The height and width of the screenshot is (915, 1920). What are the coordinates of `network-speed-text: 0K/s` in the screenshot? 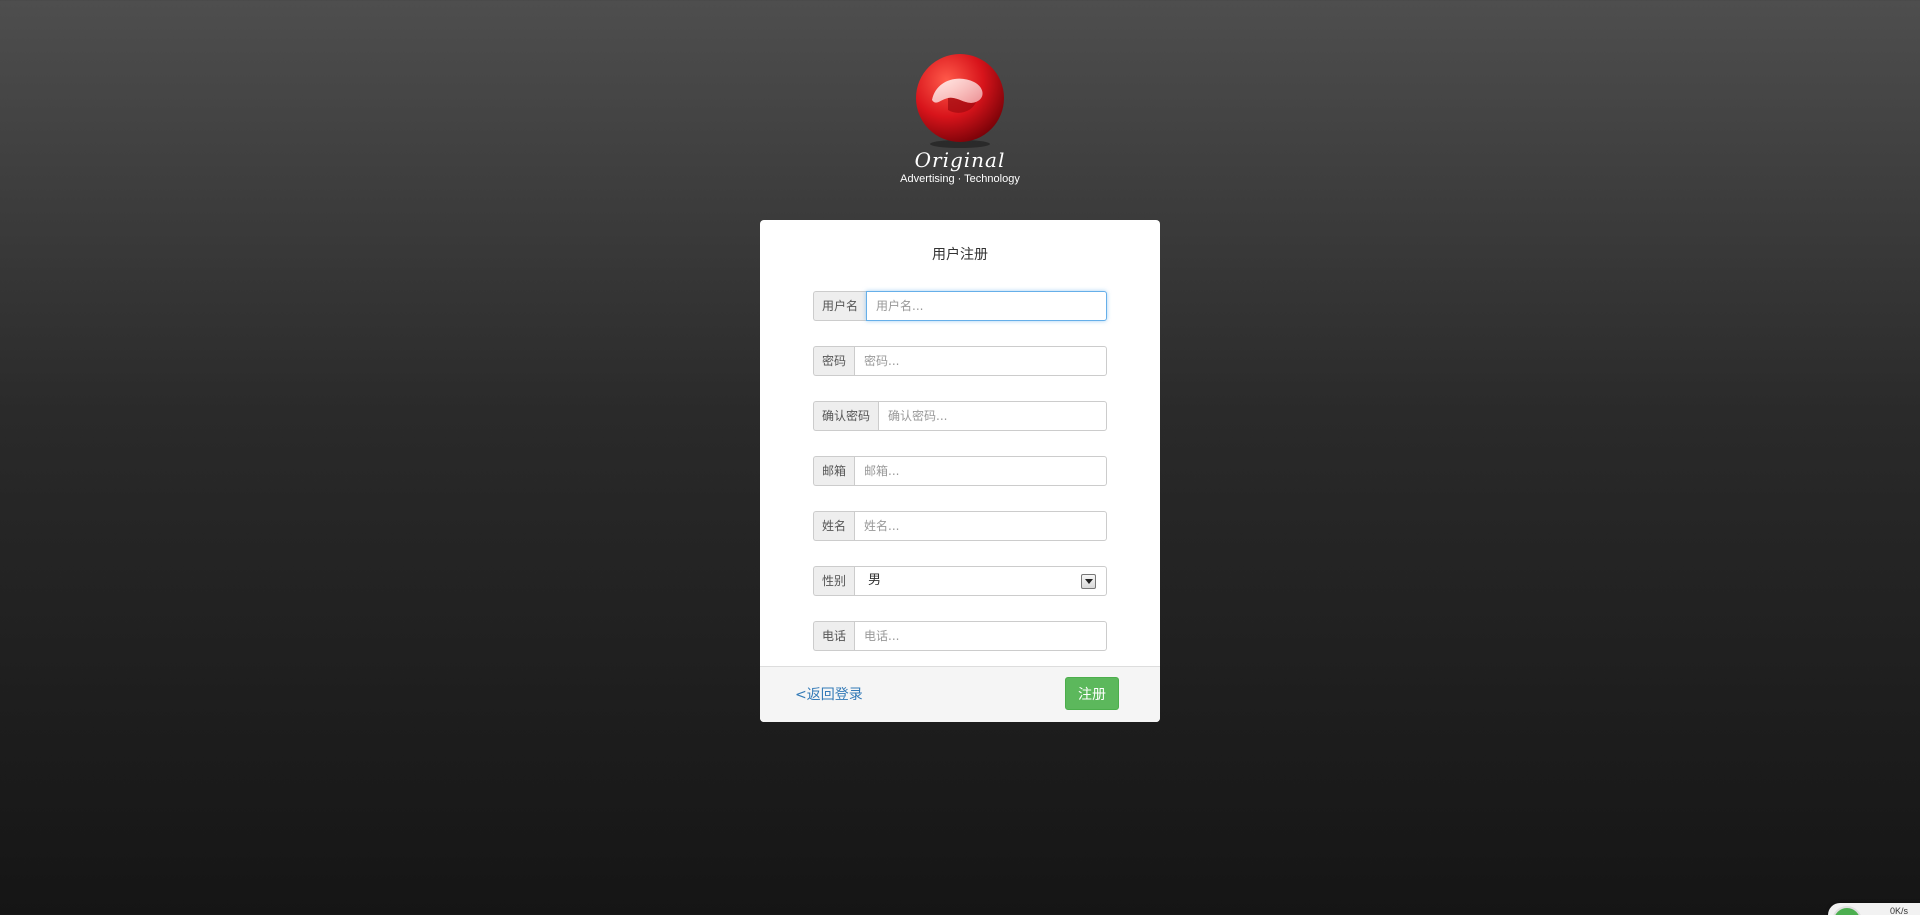 It's located at (1899, 910).